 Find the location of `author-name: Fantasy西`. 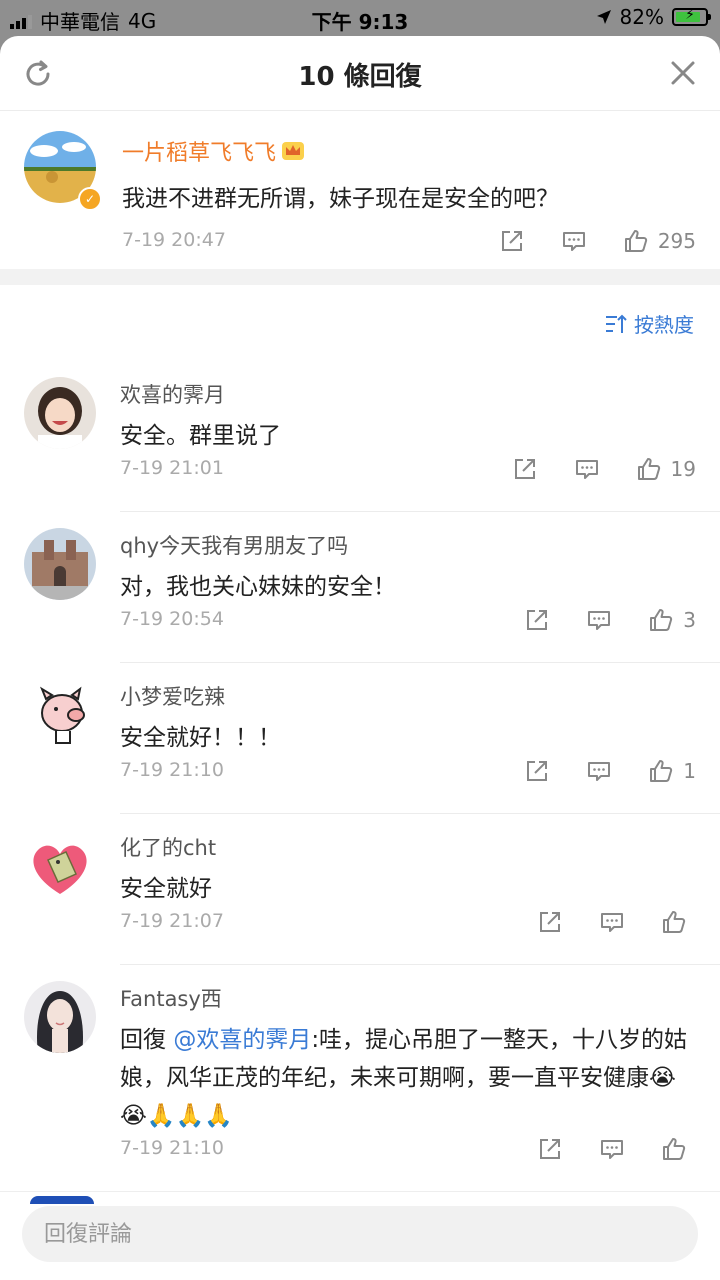

author-name: Fantasy西 is located at coordinates (171, 998).